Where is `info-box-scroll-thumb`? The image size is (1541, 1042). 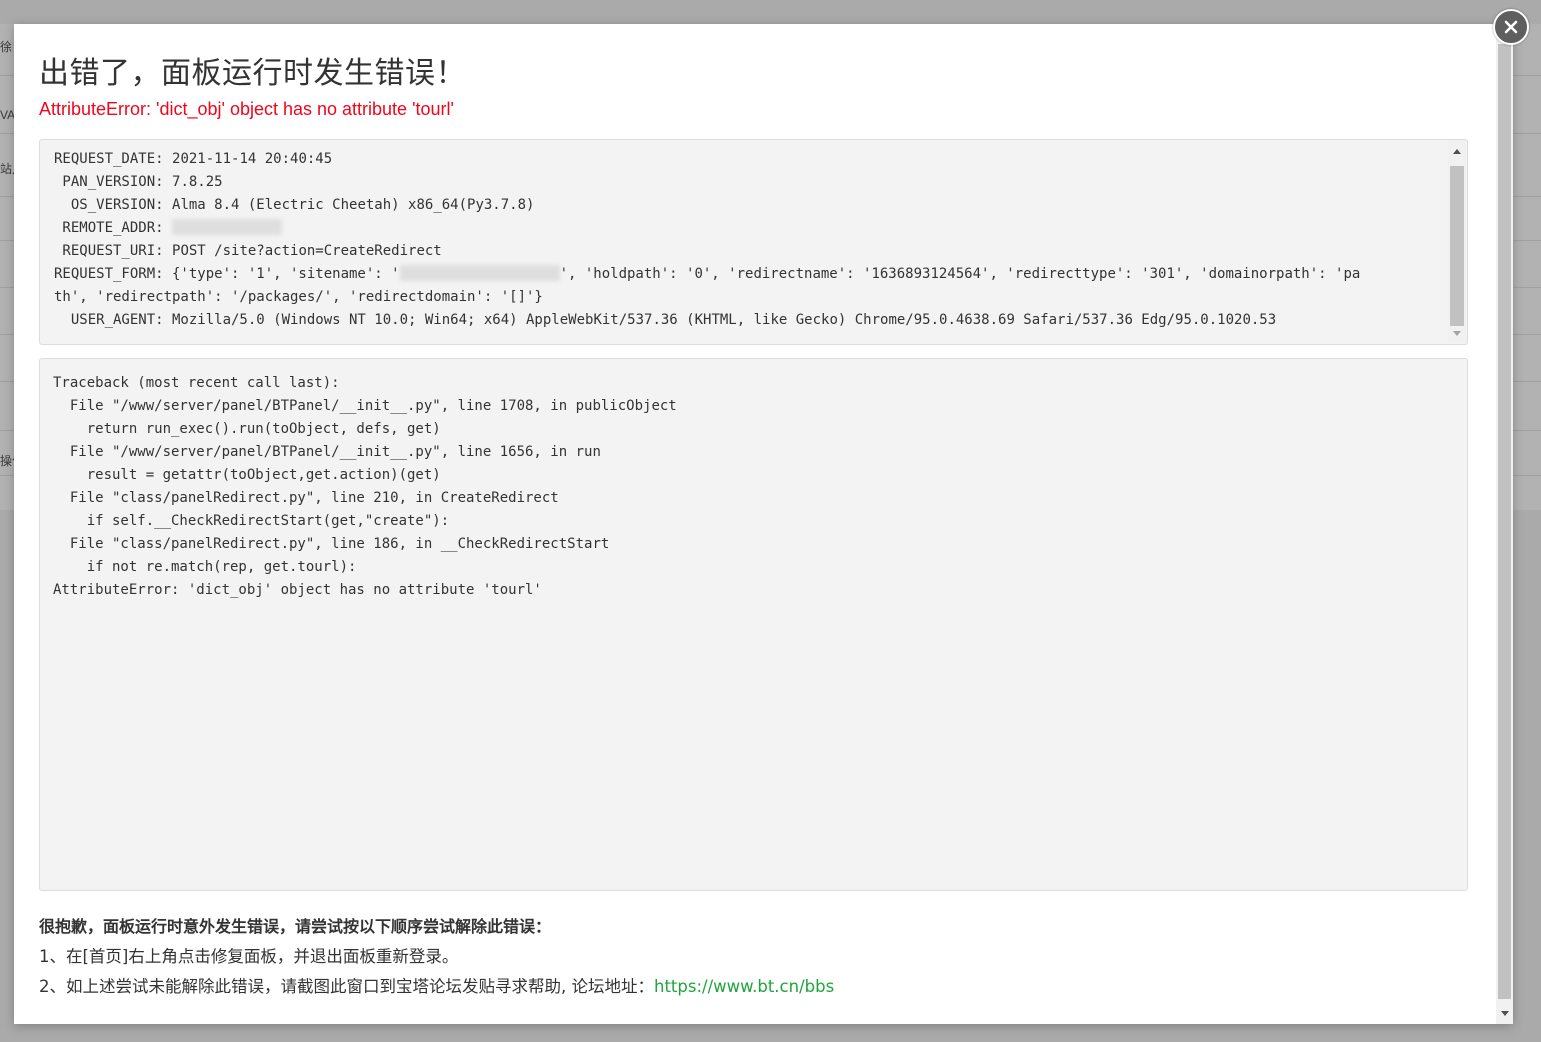 info-box-scroll-thumb is located at coordinates (1457, 246).